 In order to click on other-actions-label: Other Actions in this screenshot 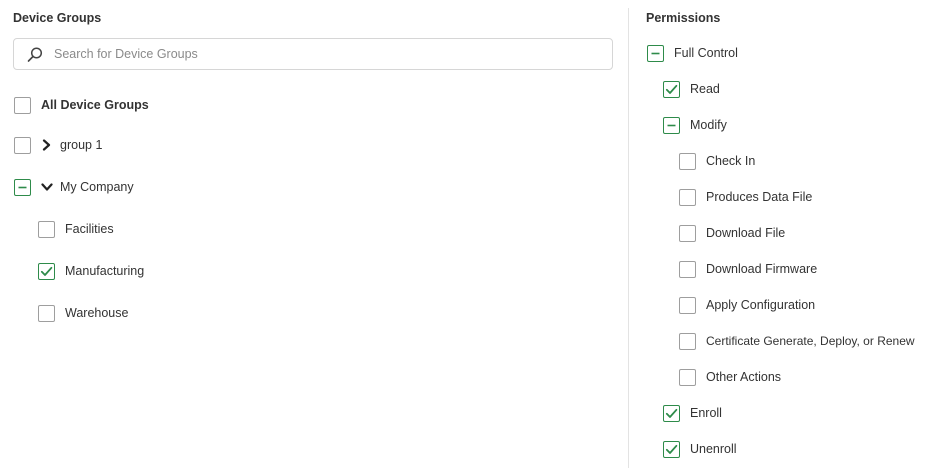, I will do `click(744, 377)`.